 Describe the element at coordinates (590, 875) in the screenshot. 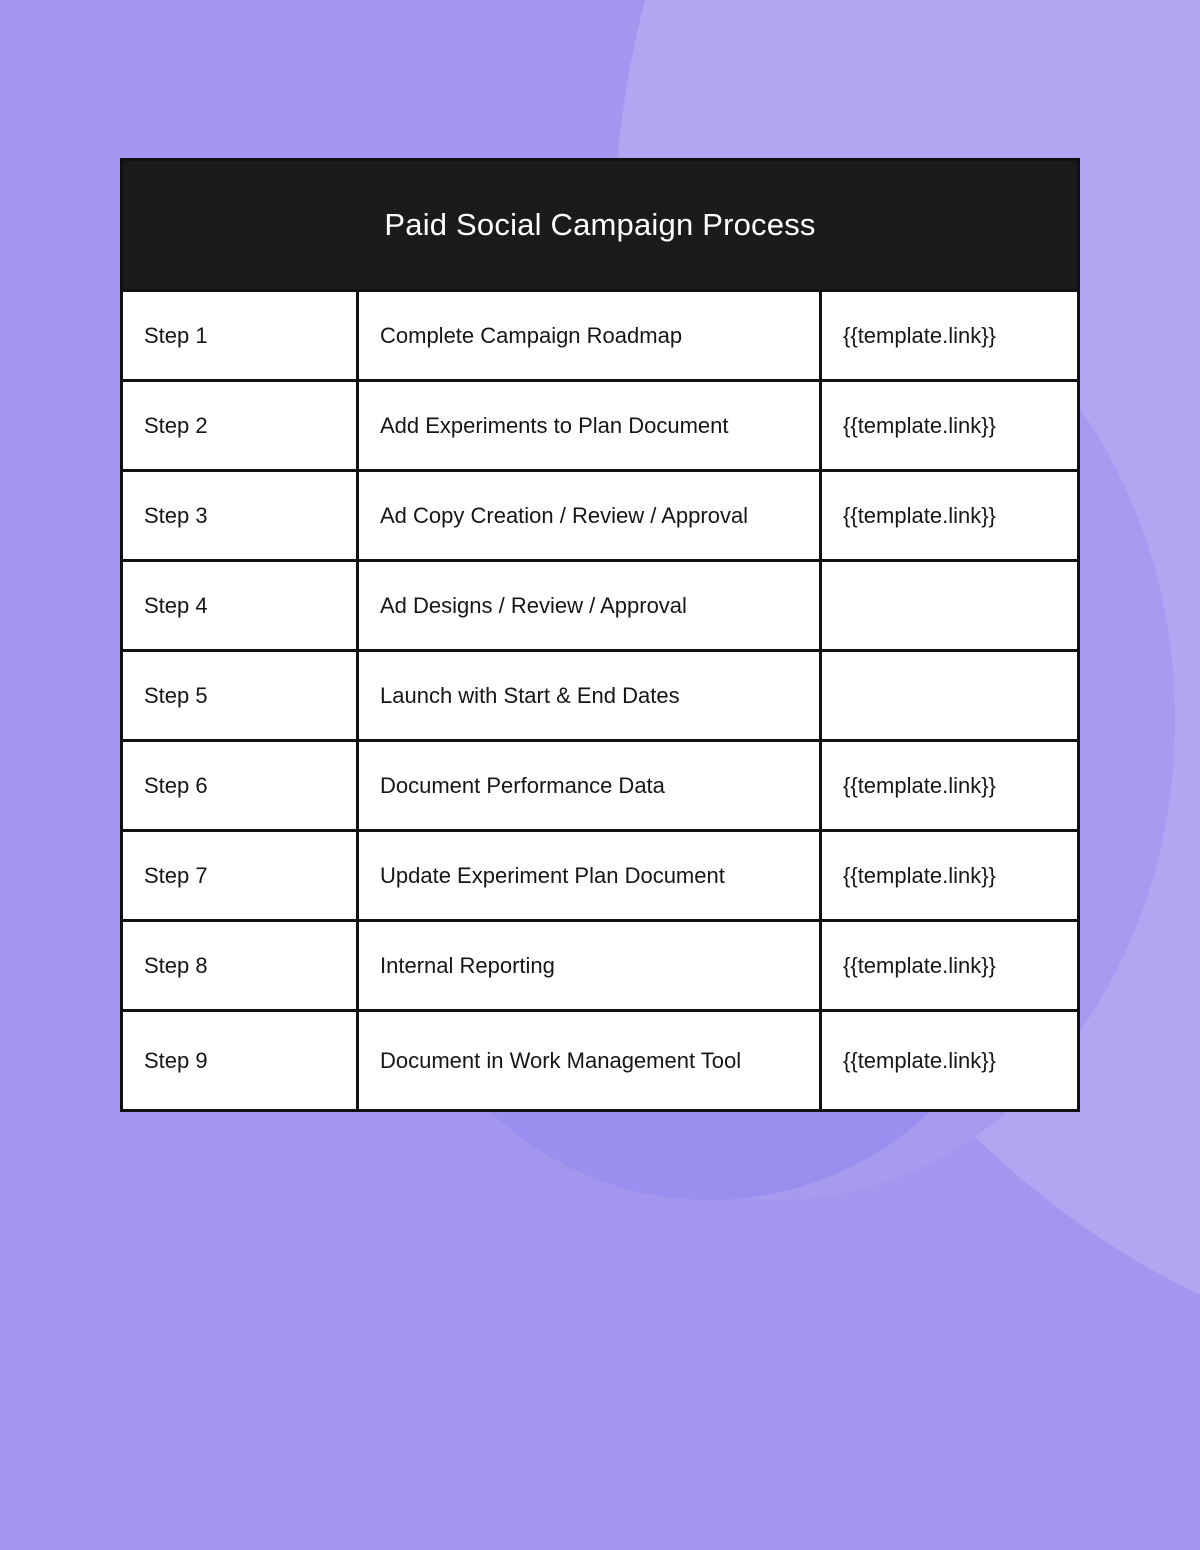

I see `task-description: Update Experiment Plan Document` at that location.